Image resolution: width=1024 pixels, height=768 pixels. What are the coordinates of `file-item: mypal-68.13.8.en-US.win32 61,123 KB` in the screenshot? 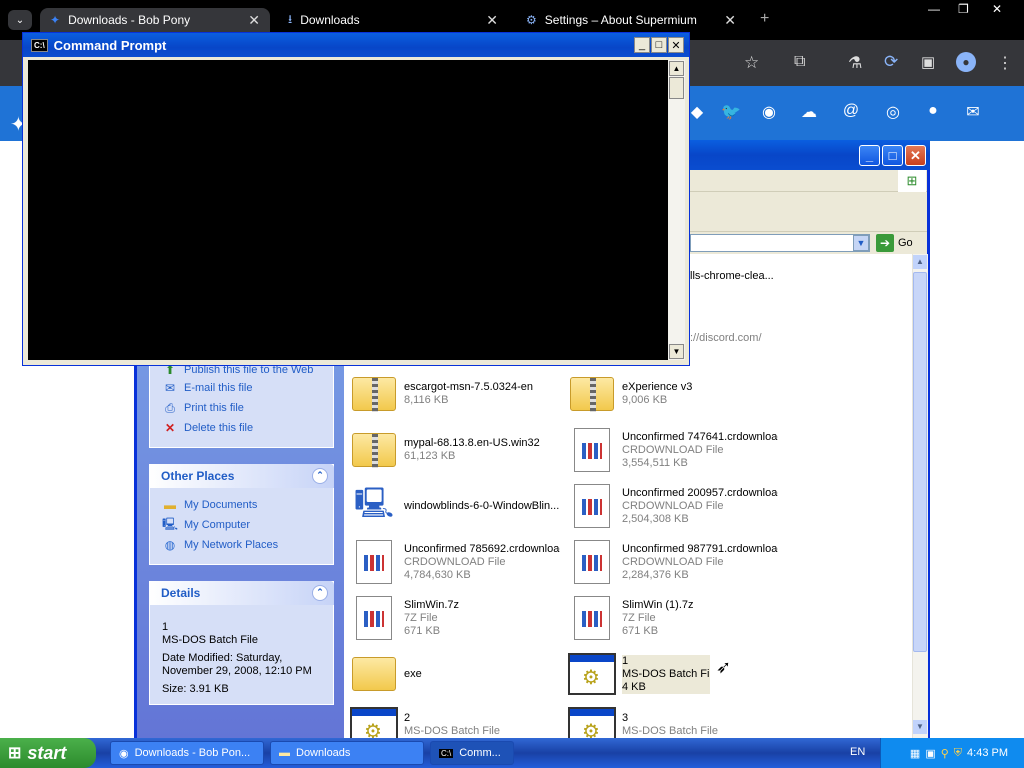 It's located at (455, 450).